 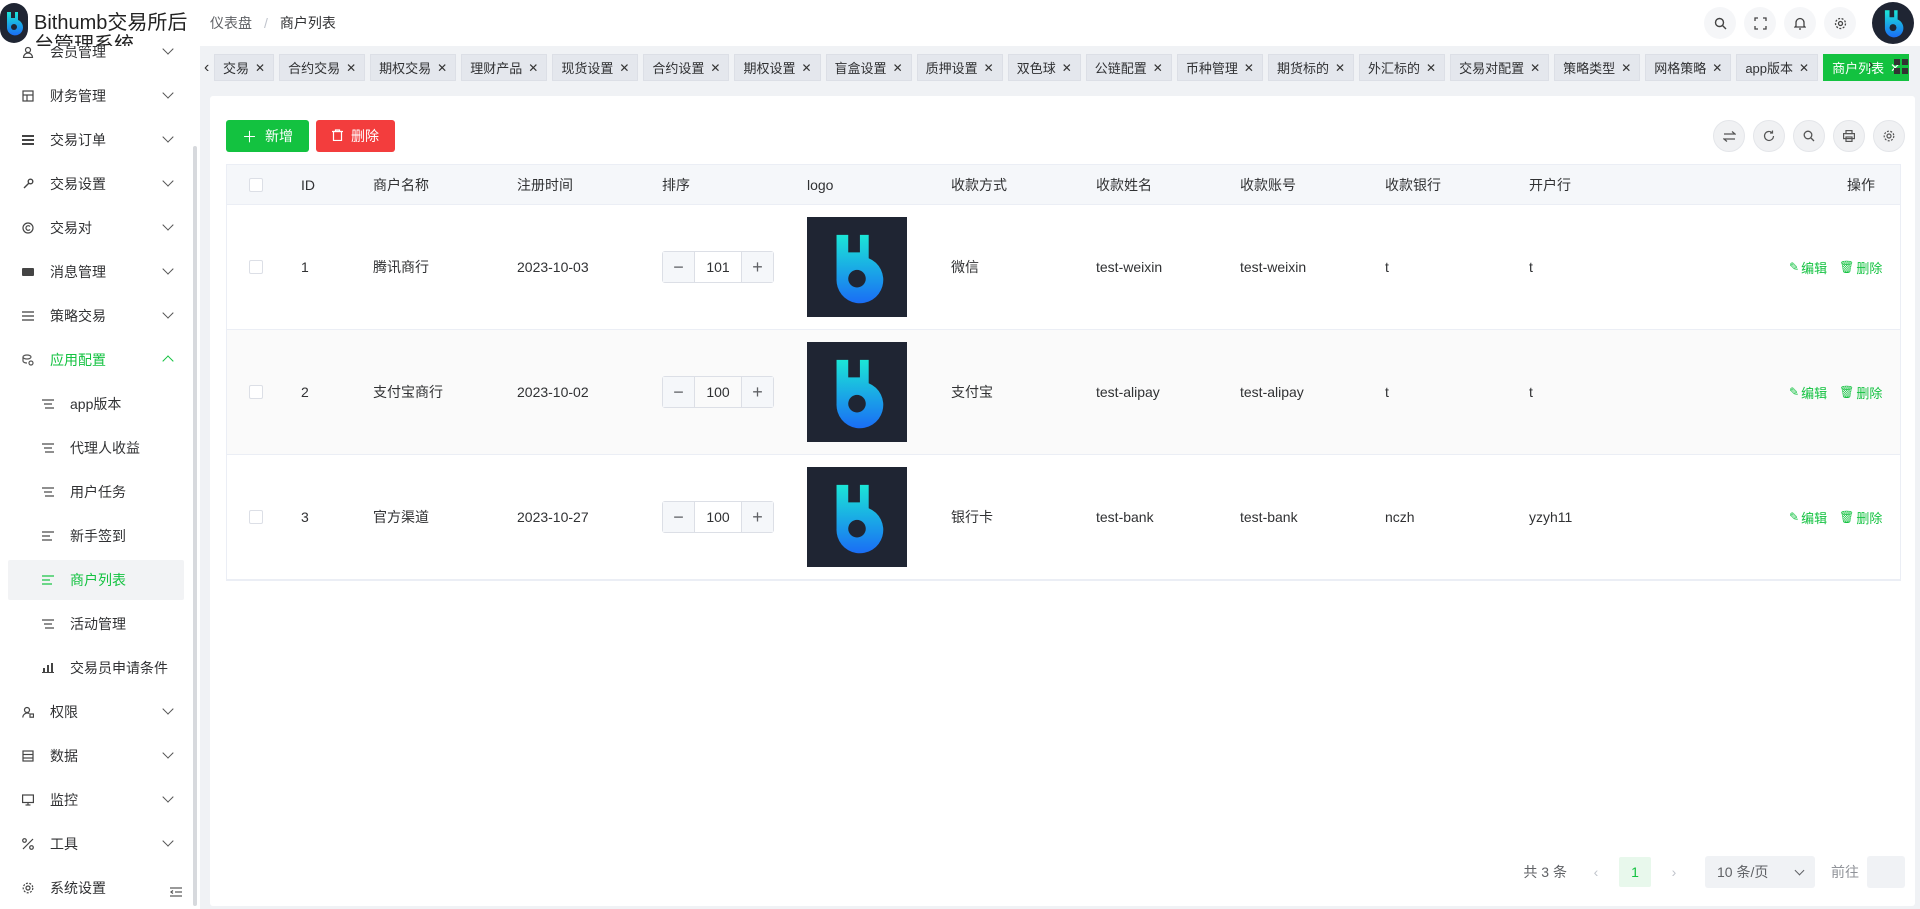 What do you see at coordinates (1311, 67) in the screenshot?
I see `tag-futures-target: 期货标的 ✕` at bounding box center [1311, 67].